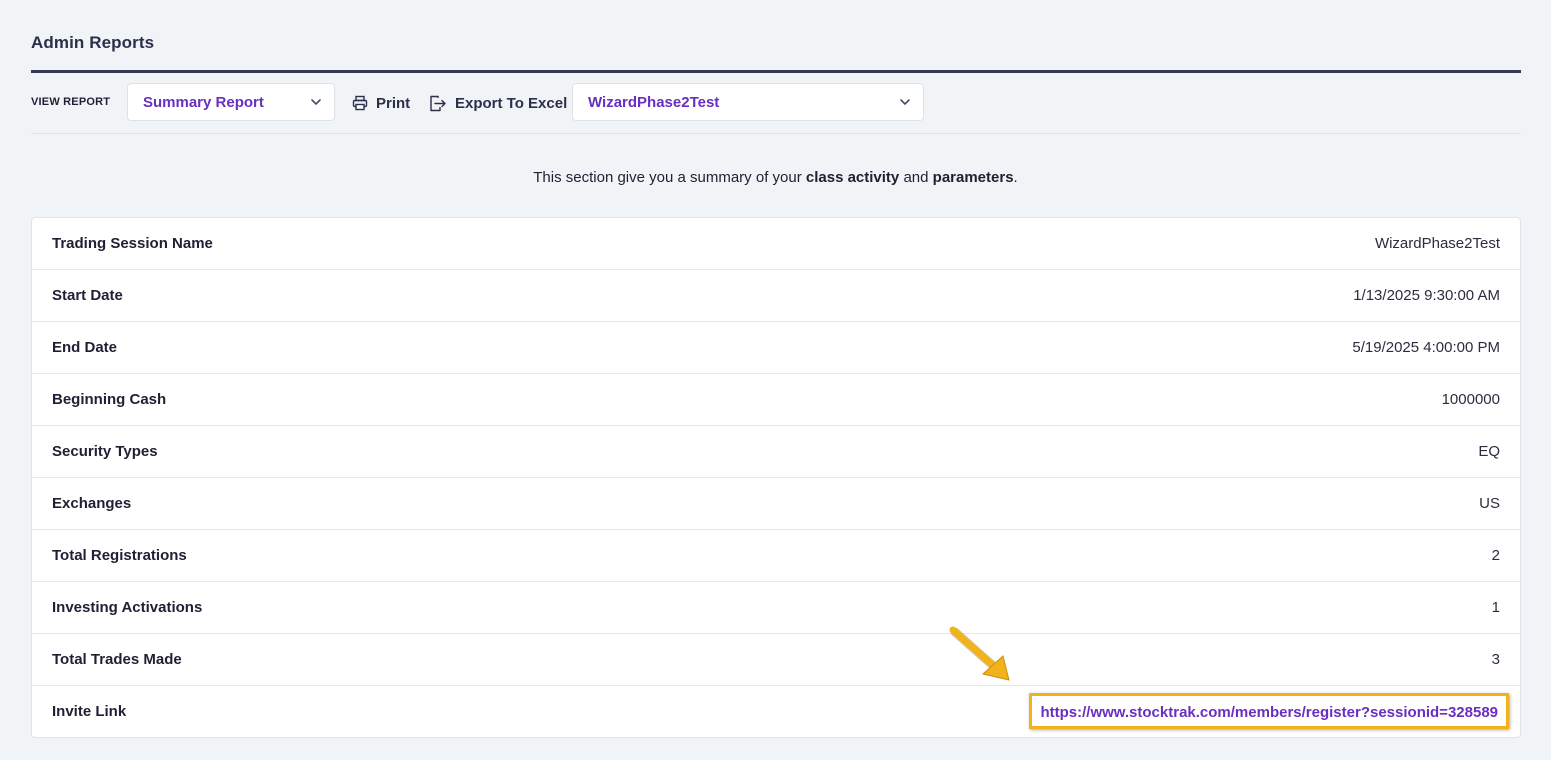 The width and height of the screenshot is (1551, 760). What do you see at coordinates (1426, 347) in the screenshot?
I see `row-value: 5/19/2025 4:00:00 PM` at bounding box center [1426, 347].